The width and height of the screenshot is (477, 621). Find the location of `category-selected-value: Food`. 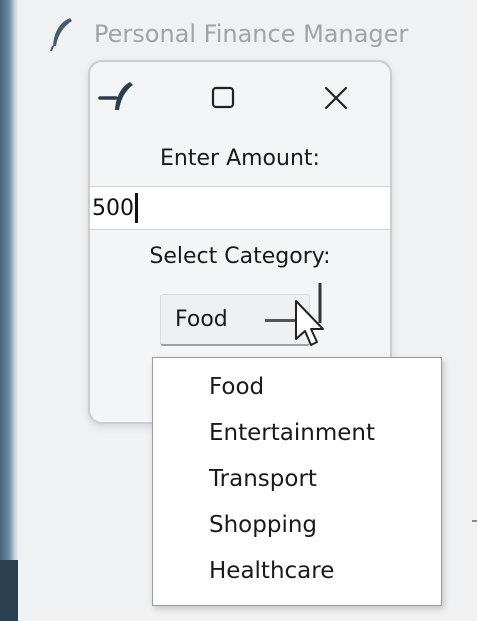

category-selected-value: Food is located at coordinates (201, 319).